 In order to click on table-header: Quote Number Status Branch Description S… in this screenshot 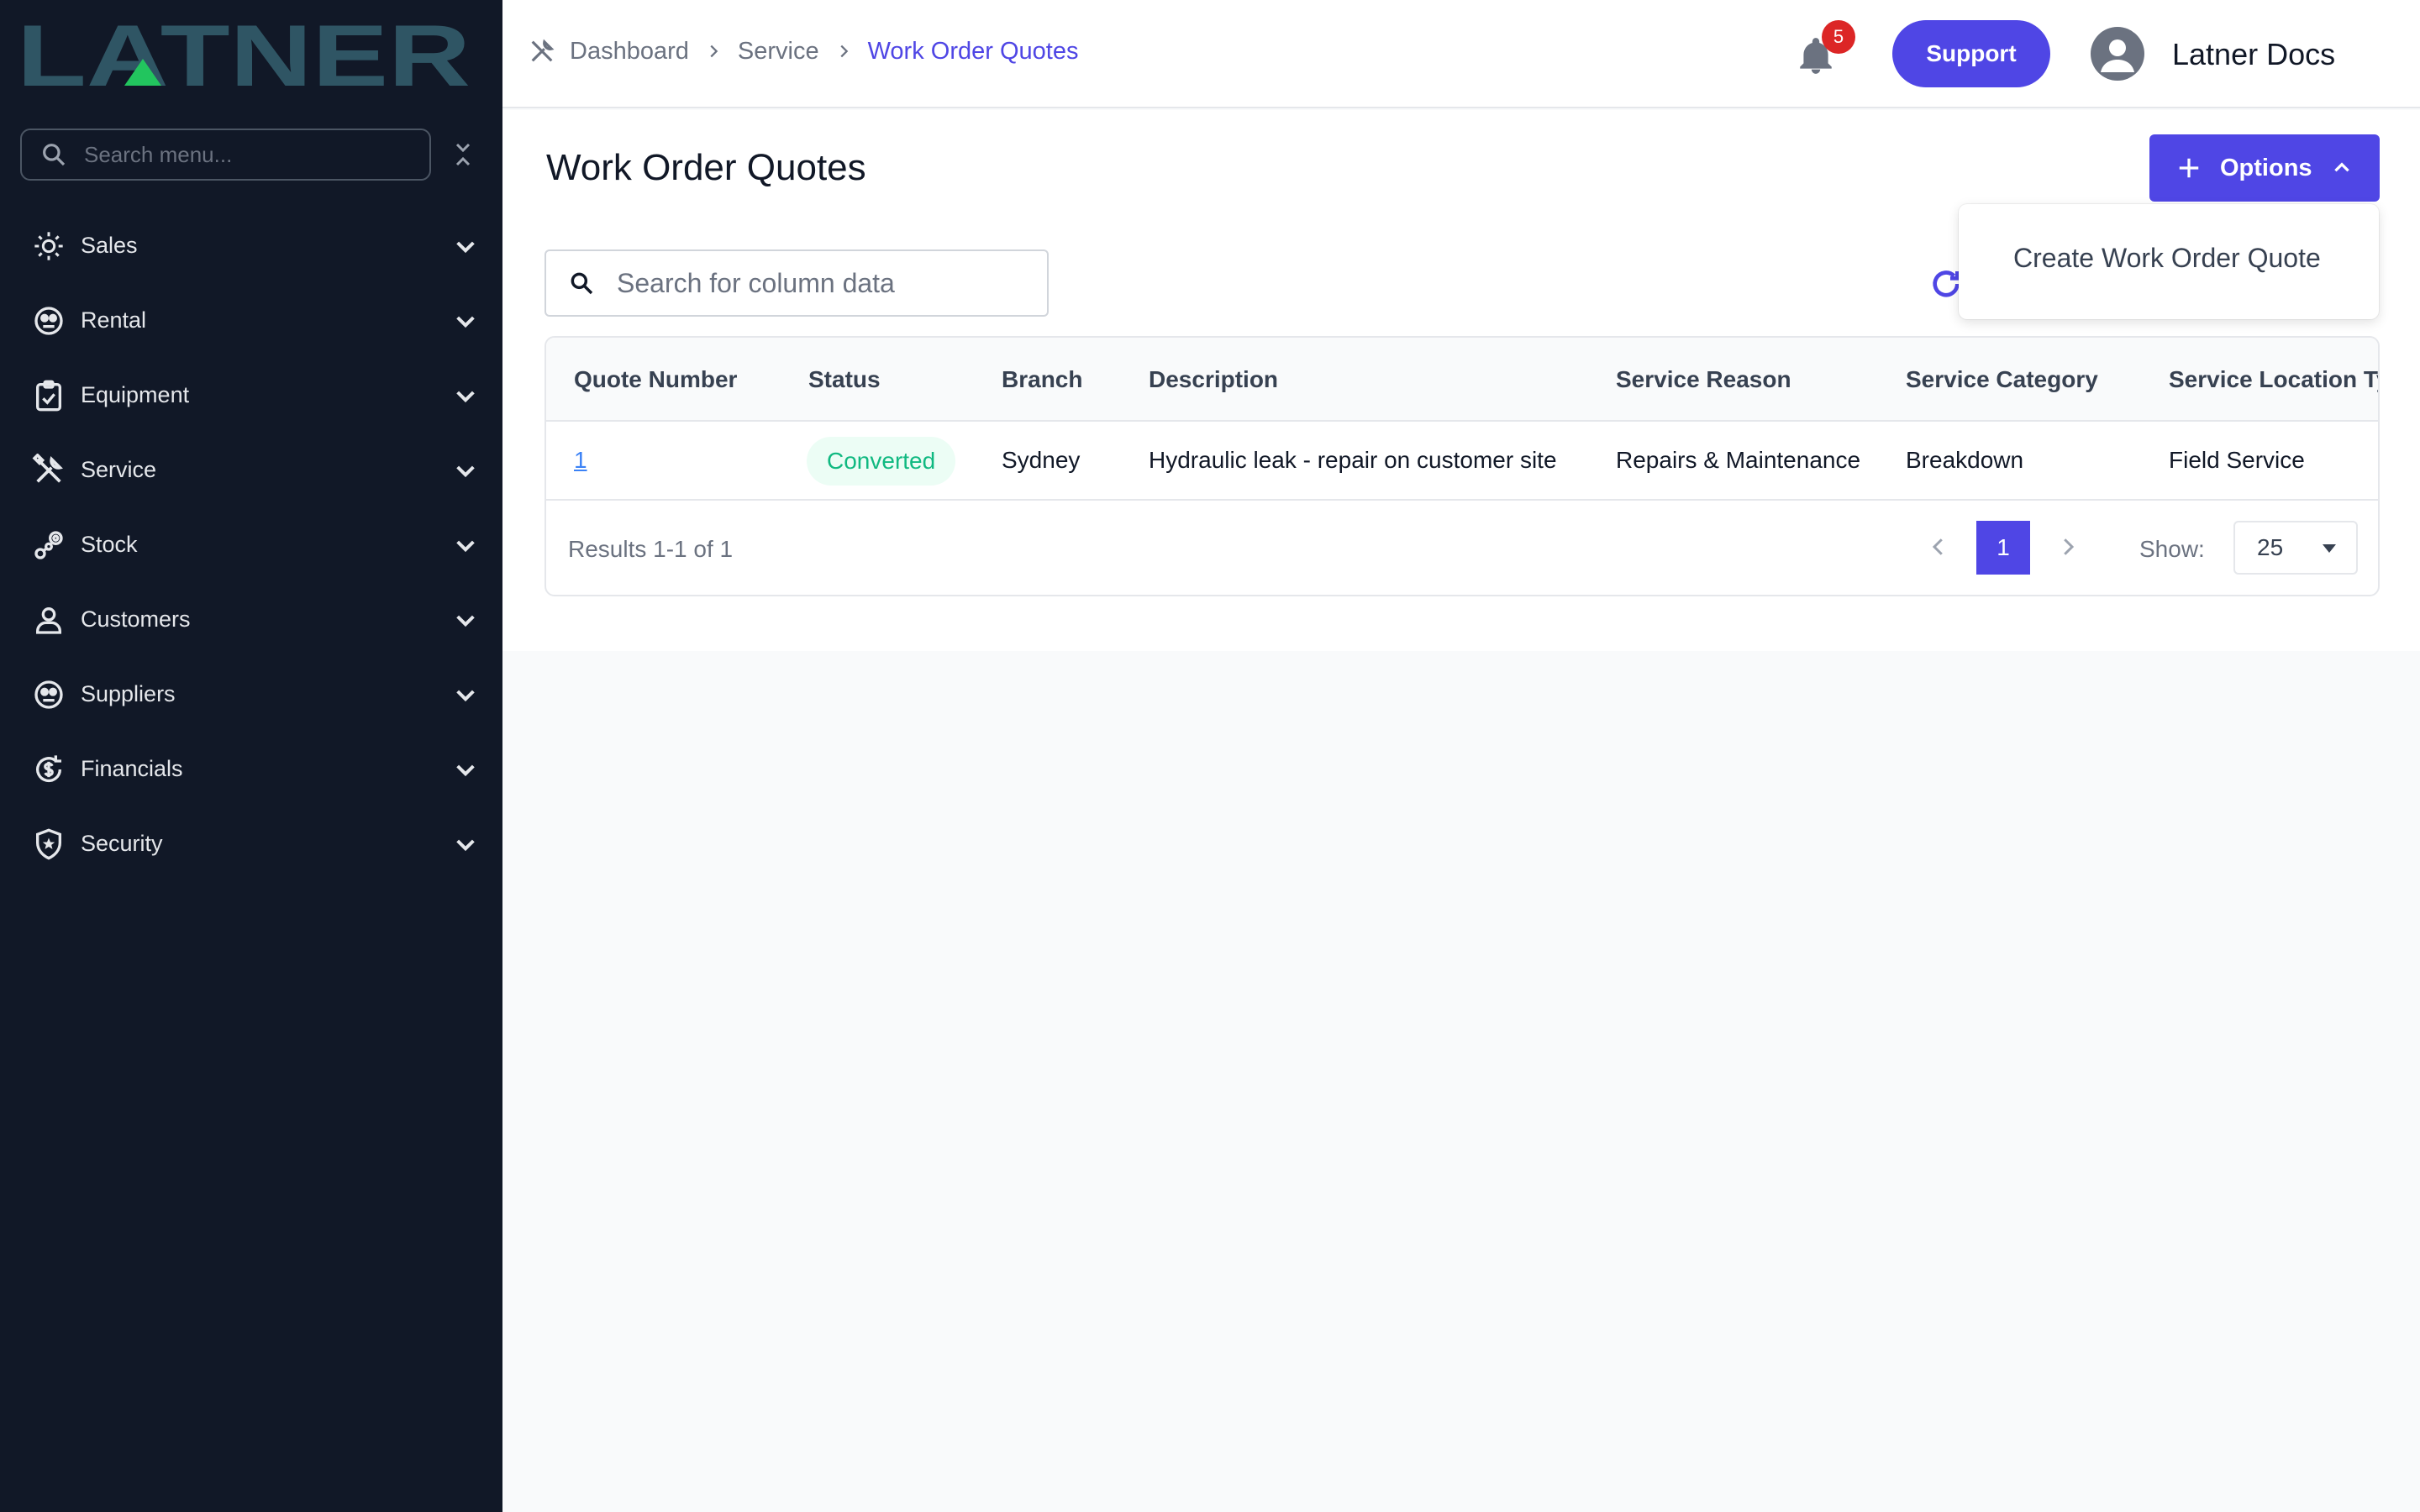, I will do `click(1462, 380)`.